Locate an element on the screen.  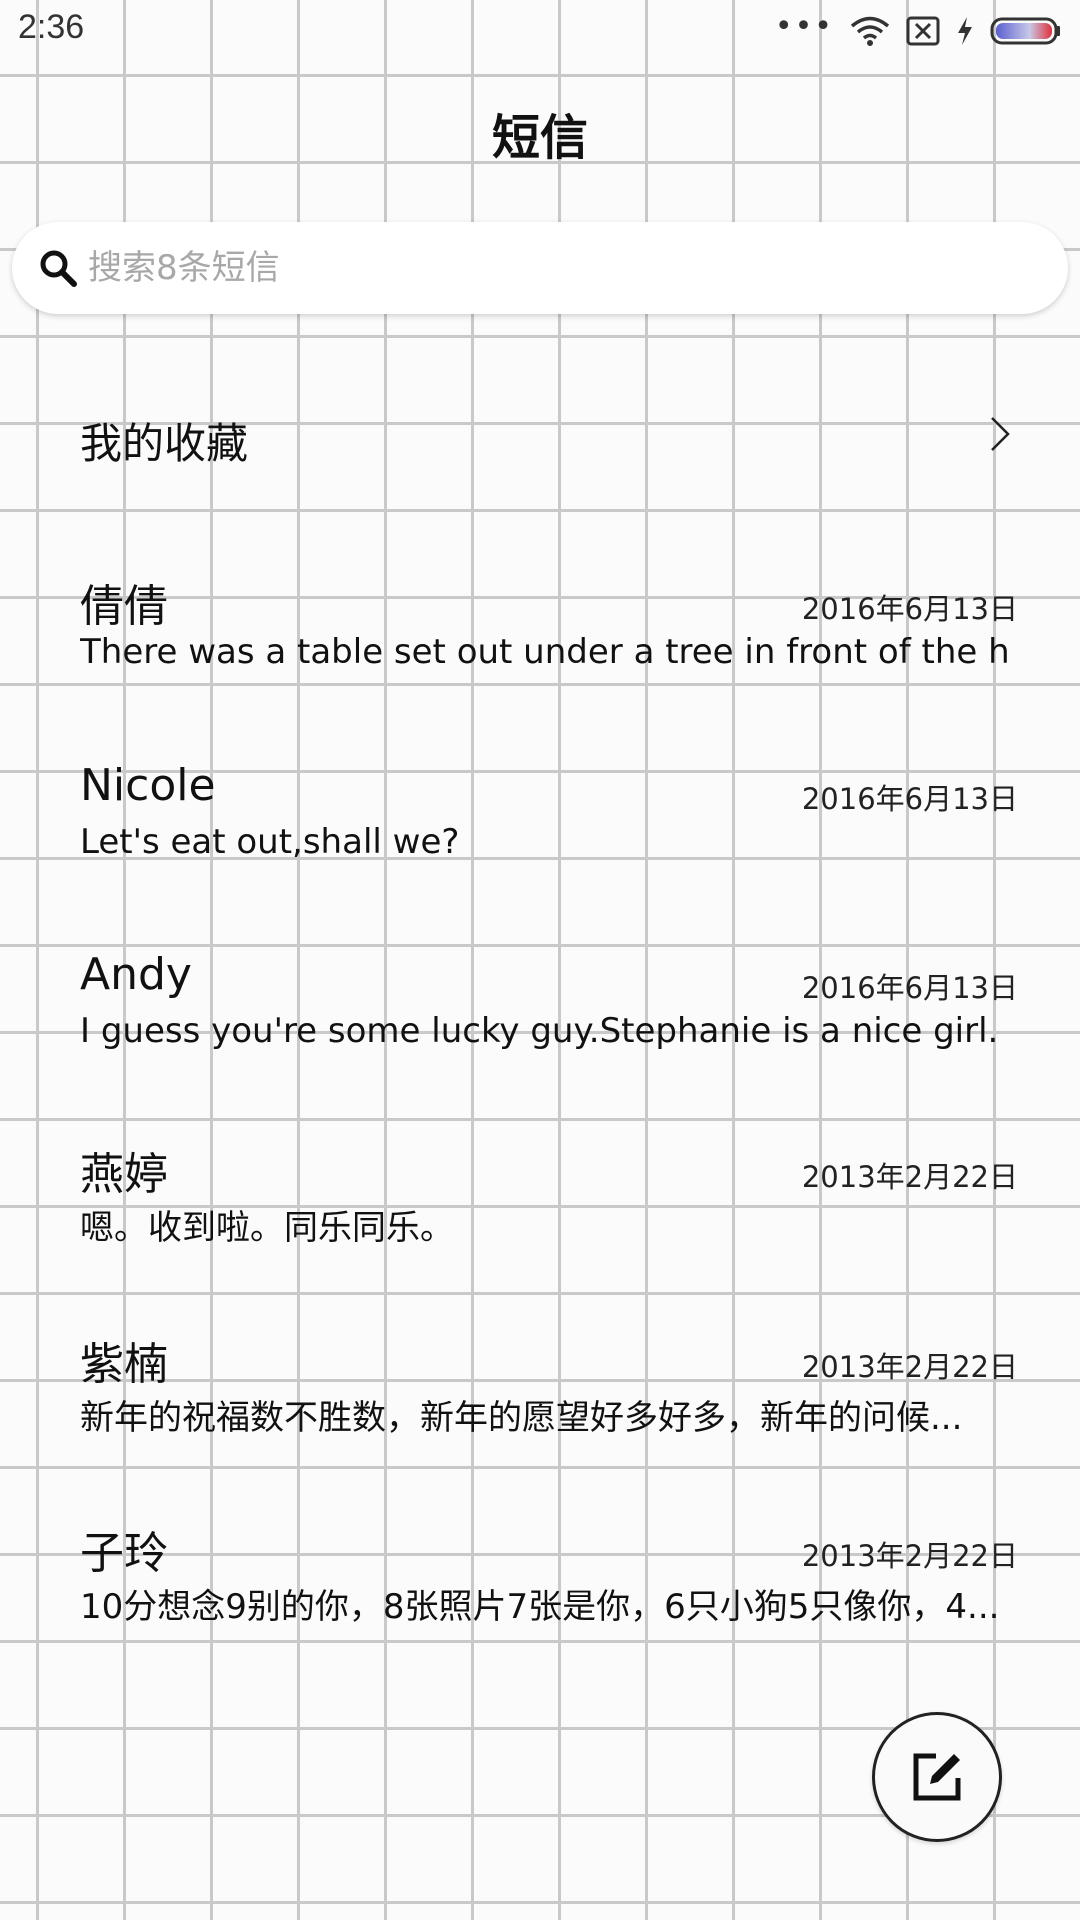
chevron-right-icon is located at coordinates (1000, 434).